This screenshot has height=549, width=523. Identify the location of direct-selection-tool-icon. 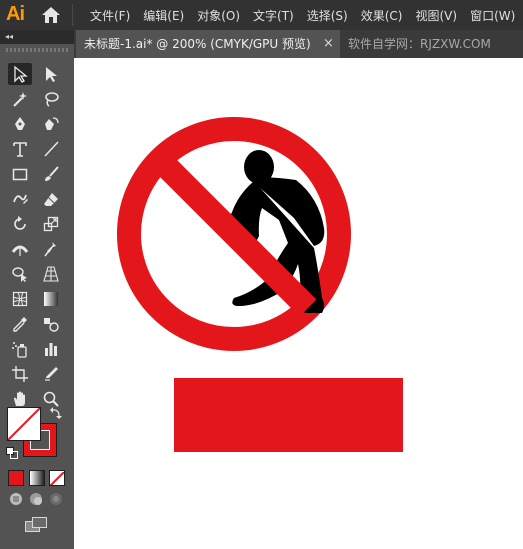
(51, 74).